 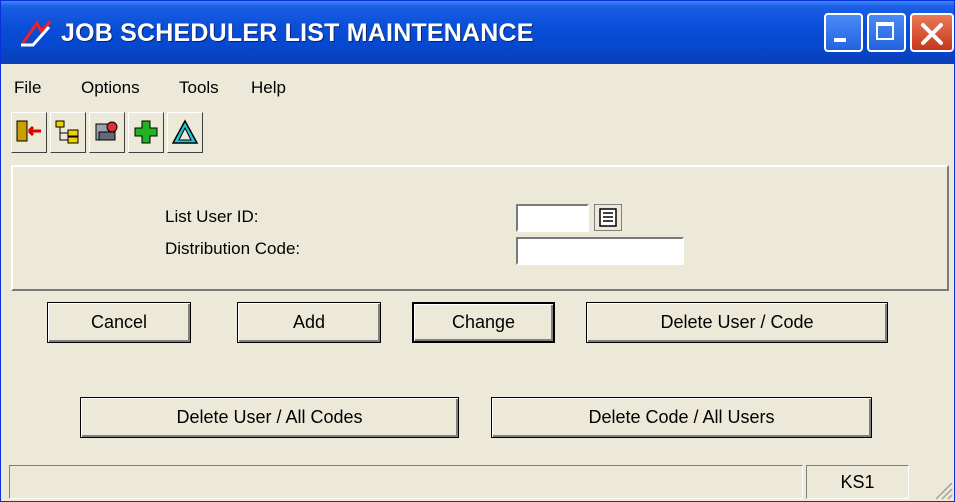 I want to click on maximize-button, so click(x=886, y=32).